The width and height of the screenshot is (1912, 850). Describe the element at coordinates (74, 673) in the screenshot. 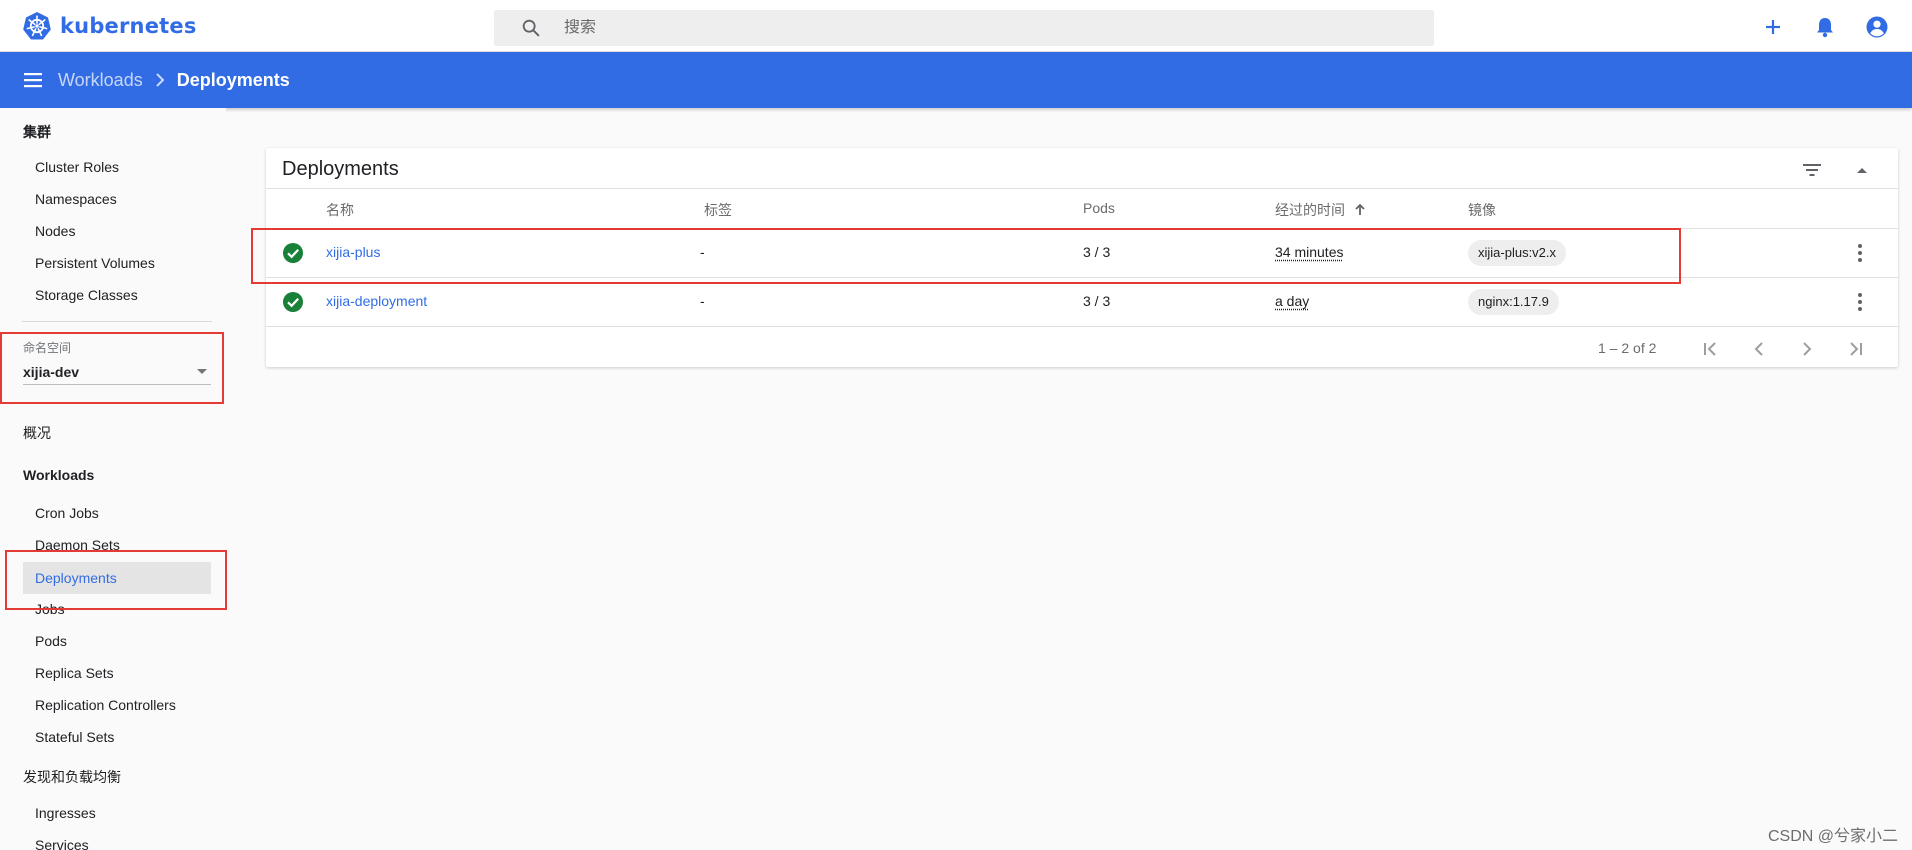

I see `sidebar-item-replica-sets: Replica Sets` at that location.